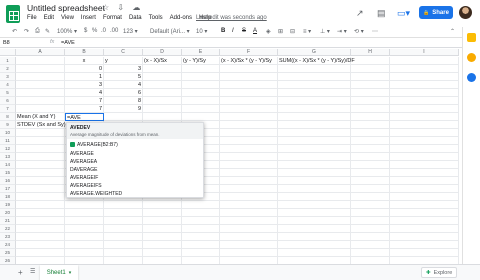  What do you see at coordinates (8, 77) in the screenshot?
I see `row-header: 3` at bounding box center [8, 77].